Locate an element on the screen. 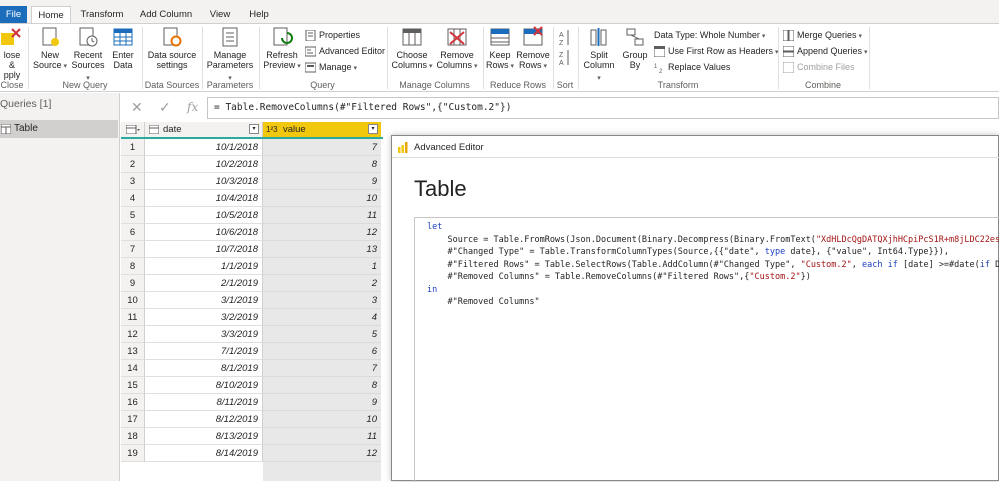  append-queries-button: Append Queries ▾ is located at coordinates (825, 51).